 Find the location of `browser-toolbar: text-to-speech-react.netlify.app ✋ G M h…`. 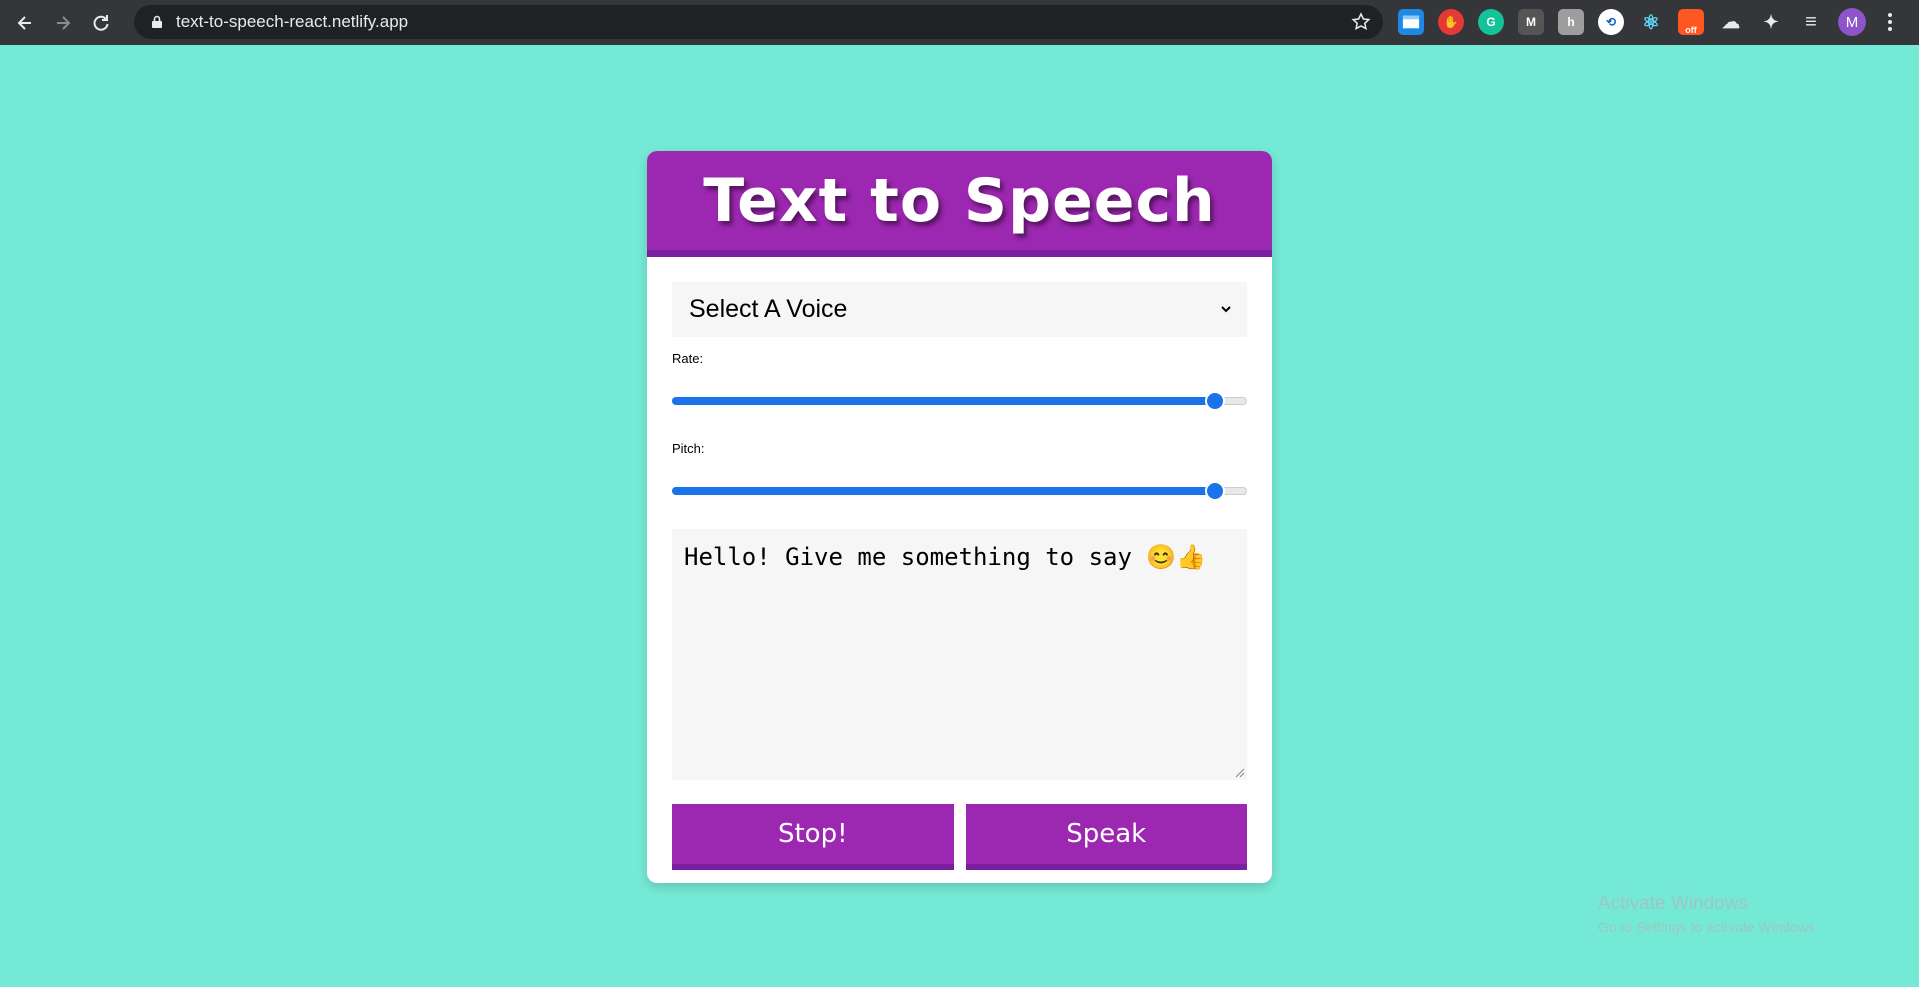

browser-toolbar: text-to-speech-react.netlify.app ✋ G M h… is located at coordinates (959, 22).